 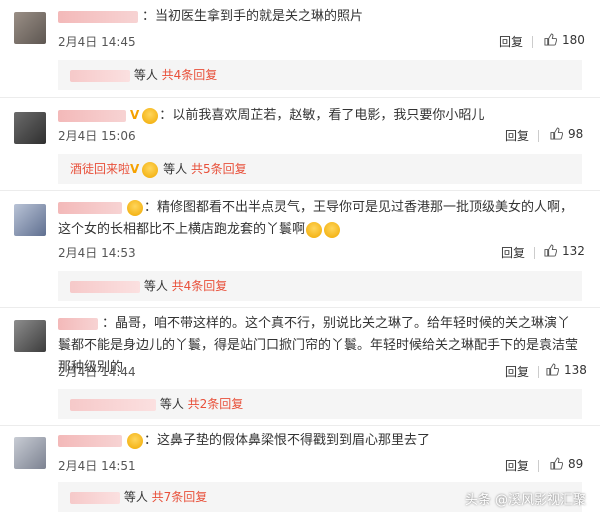 What do you see at coordinates (576, 134) in the screenshot?
I see `like-count: 98` at bounding box center [576, 134].